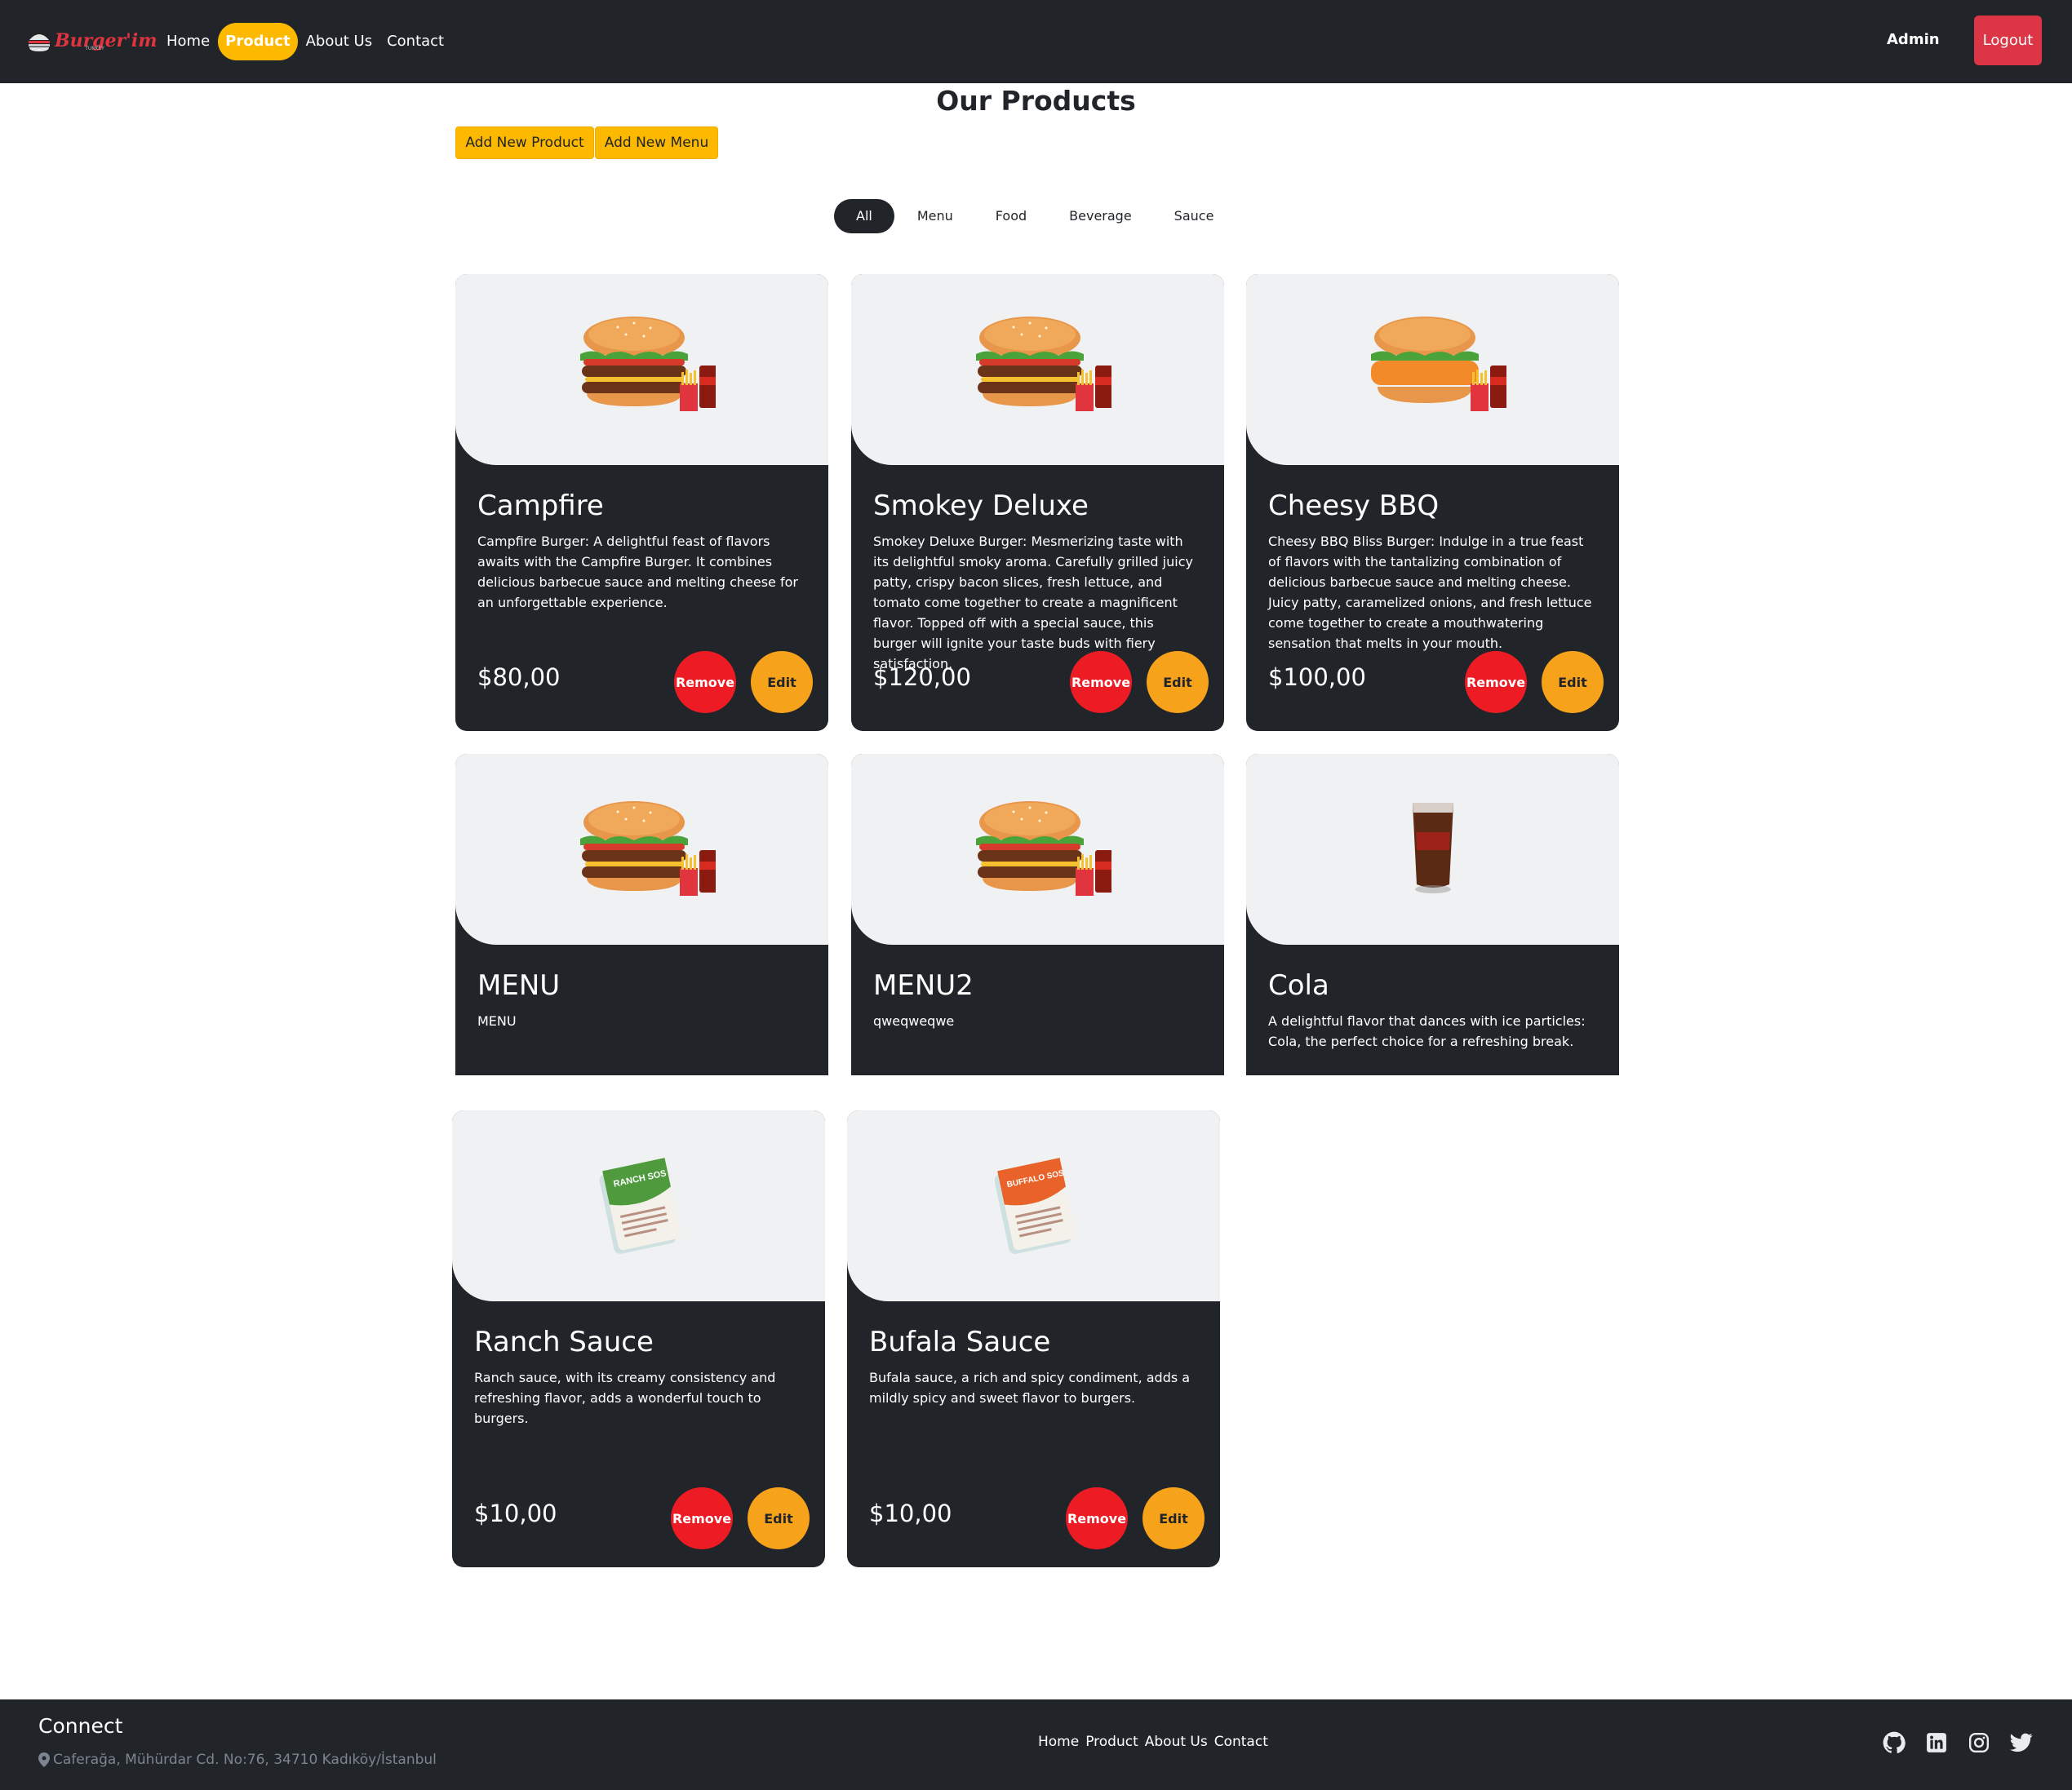  What do you see at coordinates (1241, 1742) in the screenshot?
I see `footer-link-contact: Contact` at bounding box center [1241, 1742].